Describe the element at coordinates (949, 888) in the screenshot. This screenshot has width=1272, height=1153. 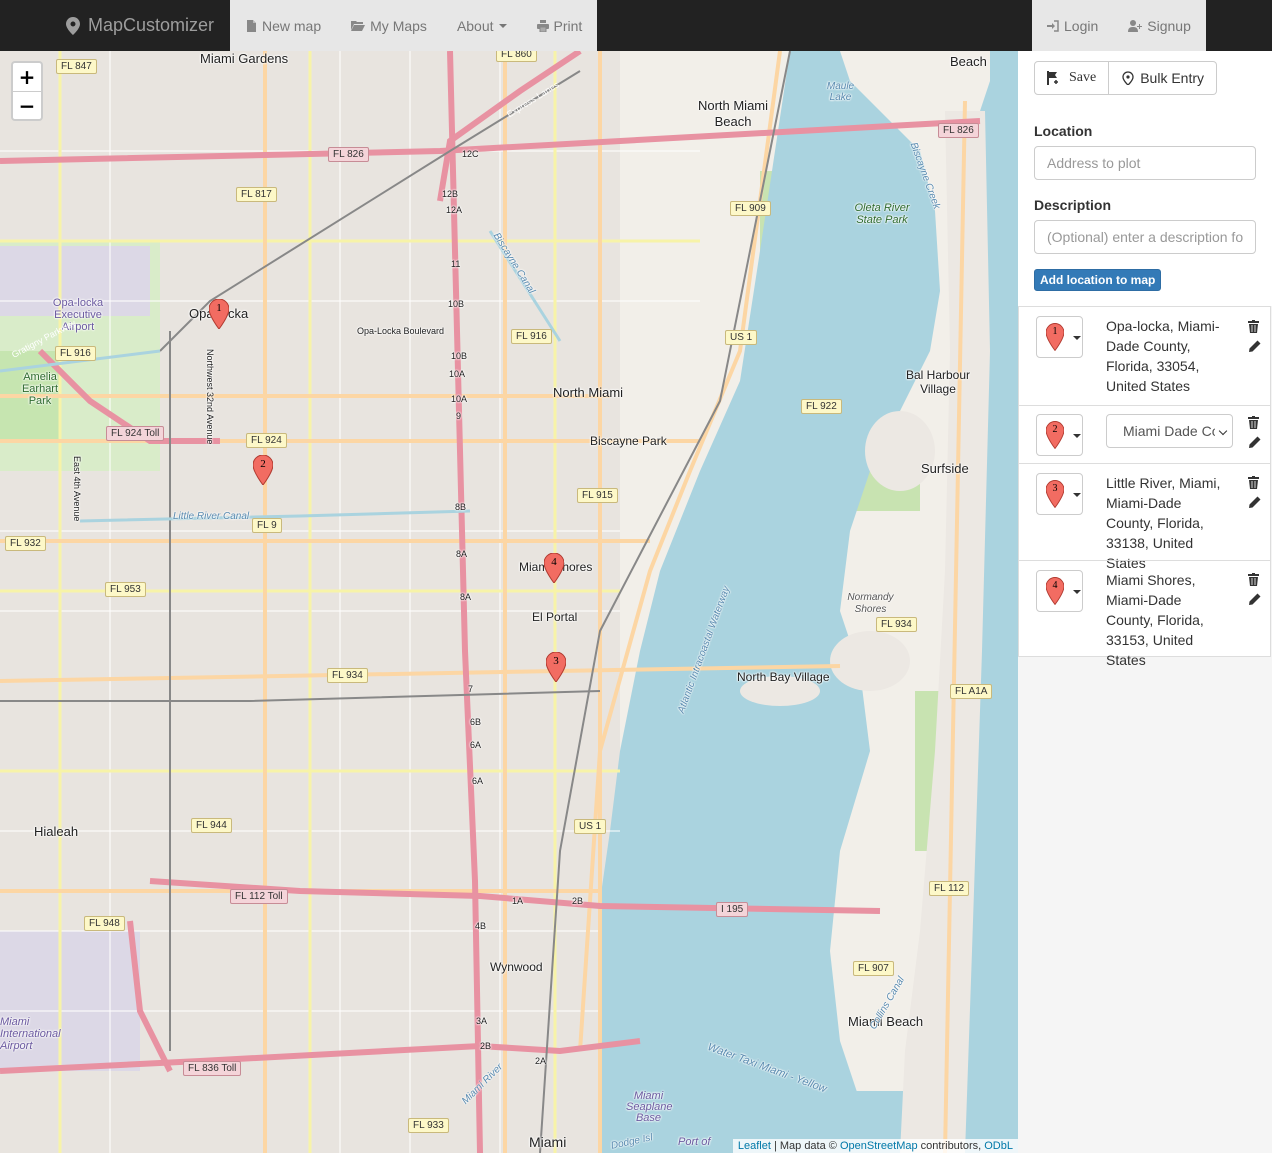
I see `shield-fl112: FL 112` at that location.